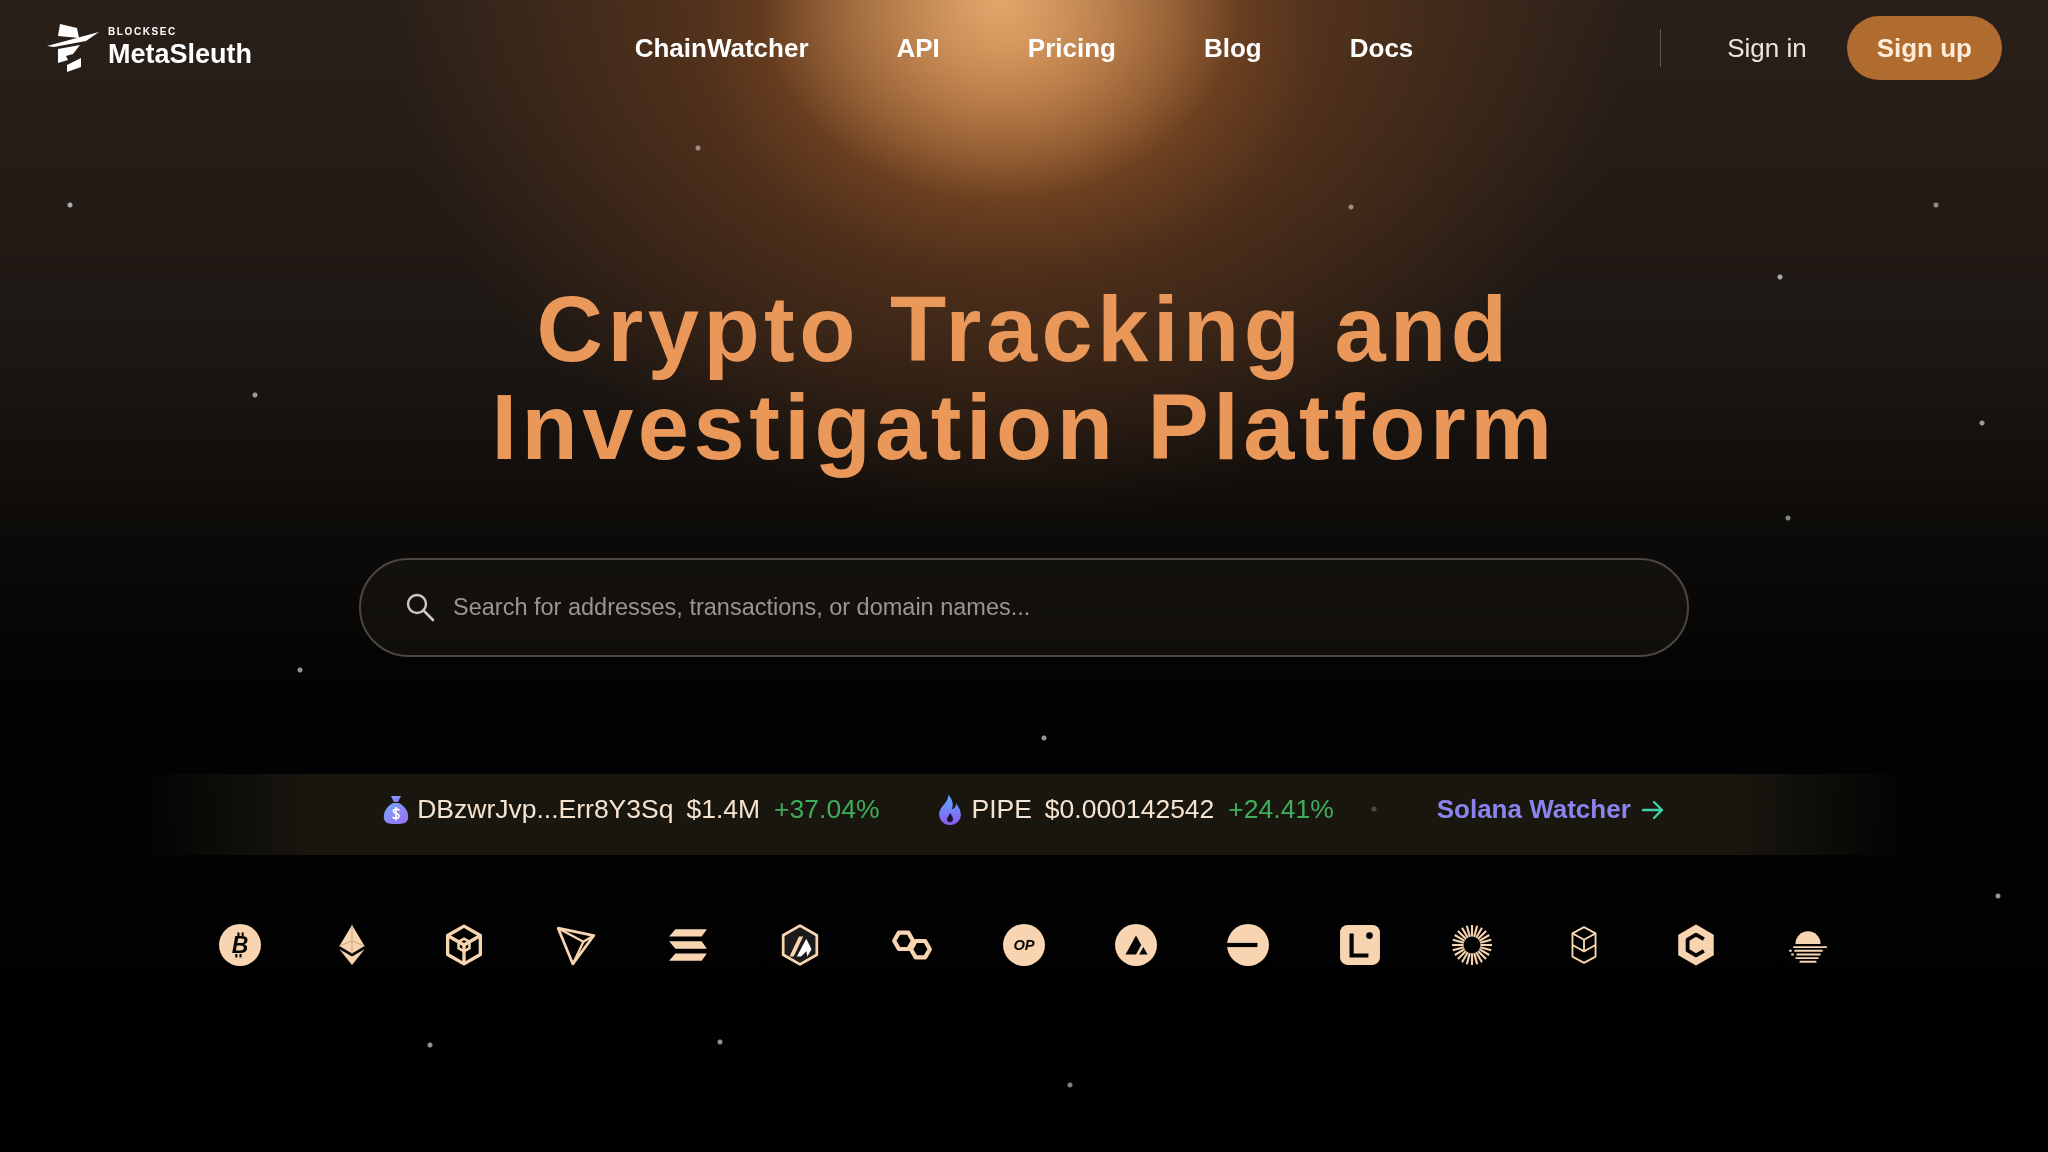 The width and height of the screenshot is (2048, 1152). I want to click on sign-up-button: Sign up, so click(1924, 48).